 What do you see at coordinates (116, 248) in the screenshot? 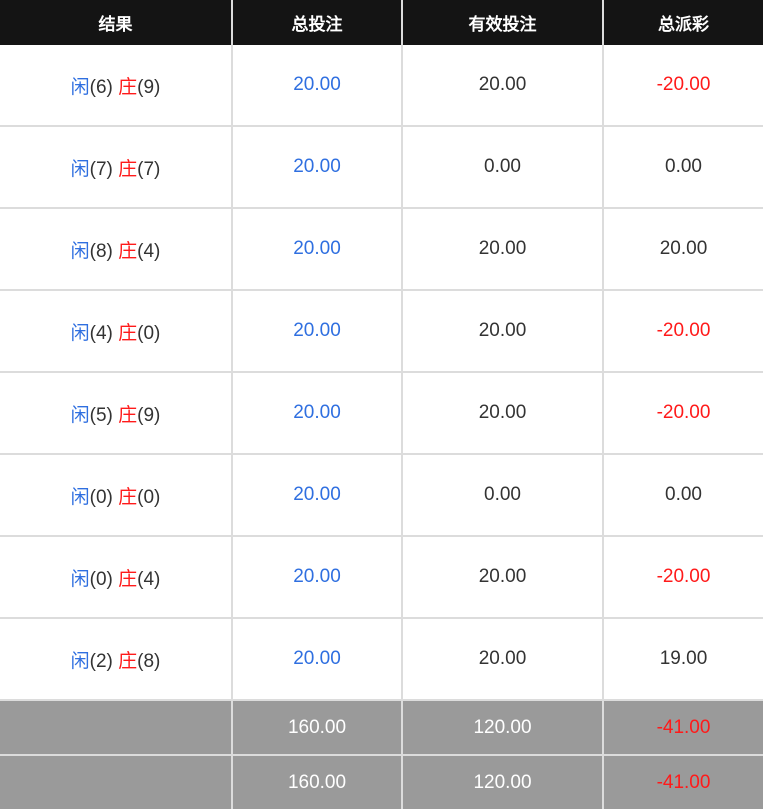
I see `result-cell: 闲(8) 庄(4)` at bounding box center [116, 248].